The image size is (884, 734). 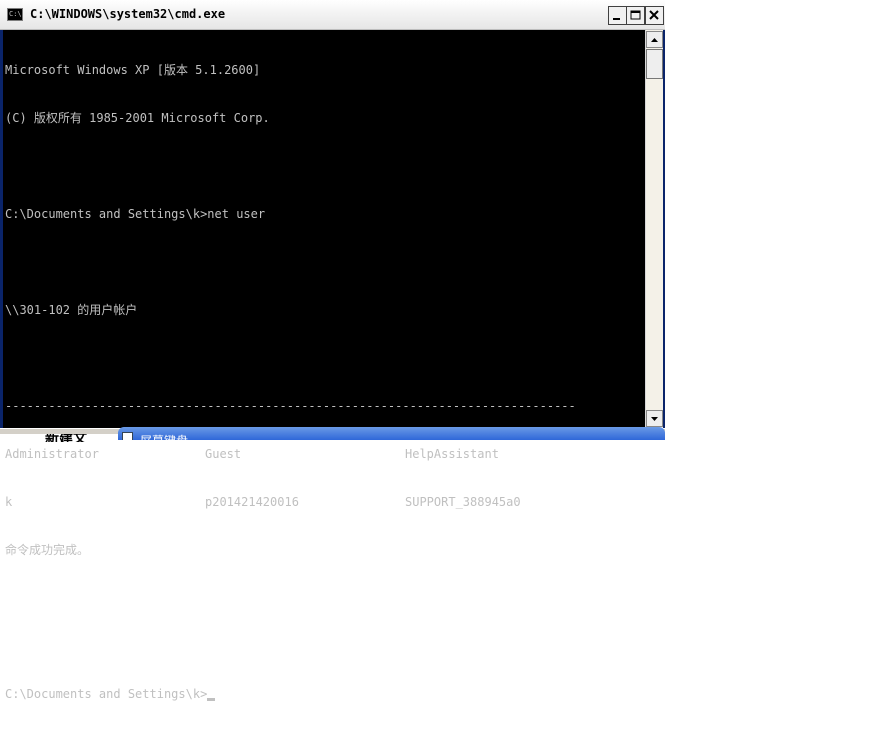 What do you see at coordinates (463, 502) in the screenshot?
I see `user-name: SUPPORT_388945a0` at bounding box center [463, 502].